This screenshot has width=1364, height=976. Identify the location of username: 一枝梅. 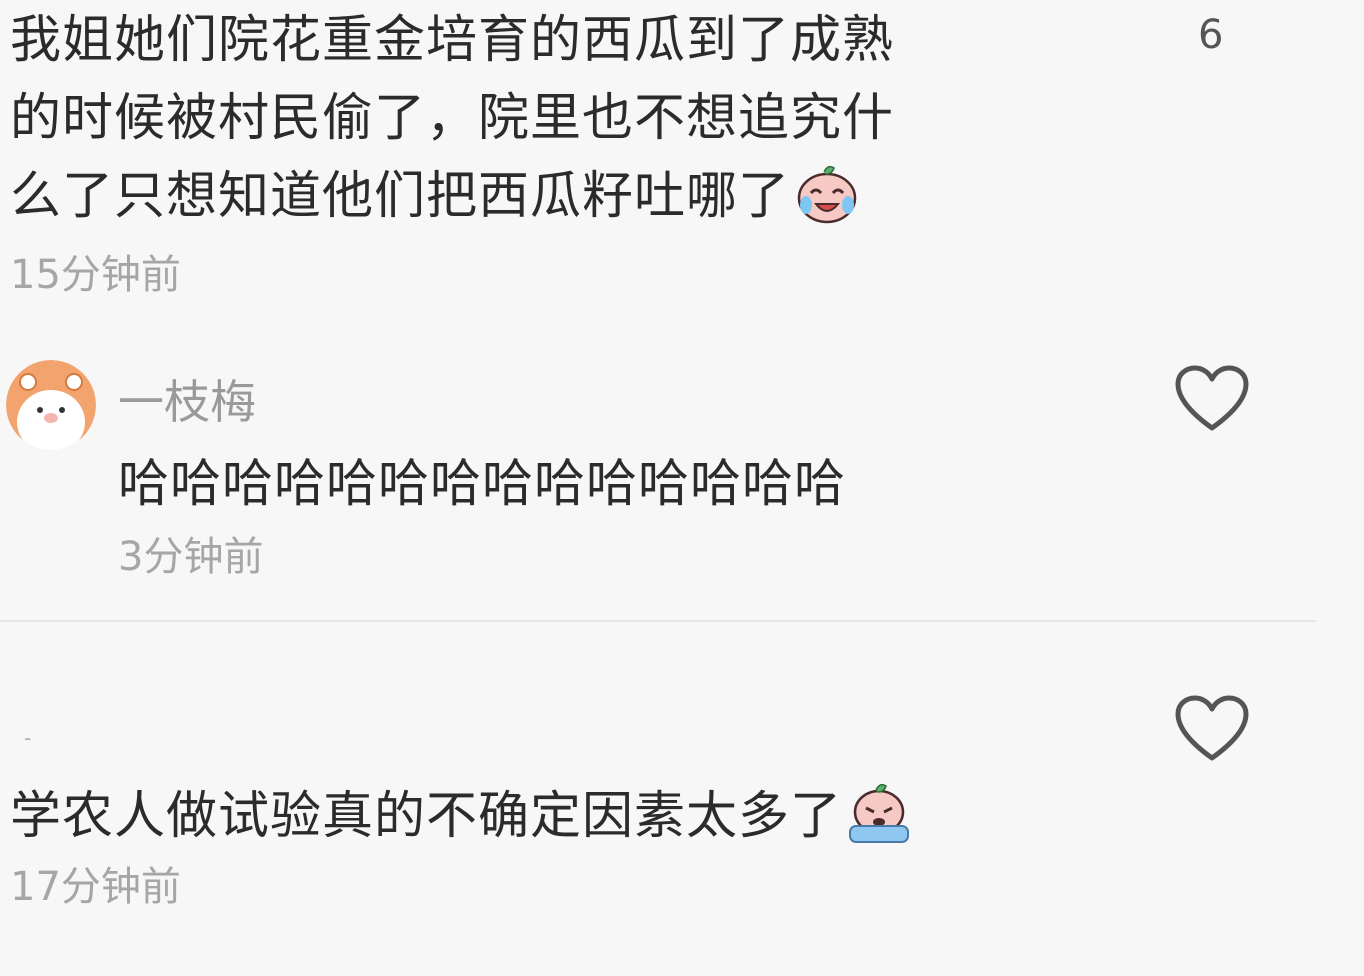
(187, 399).